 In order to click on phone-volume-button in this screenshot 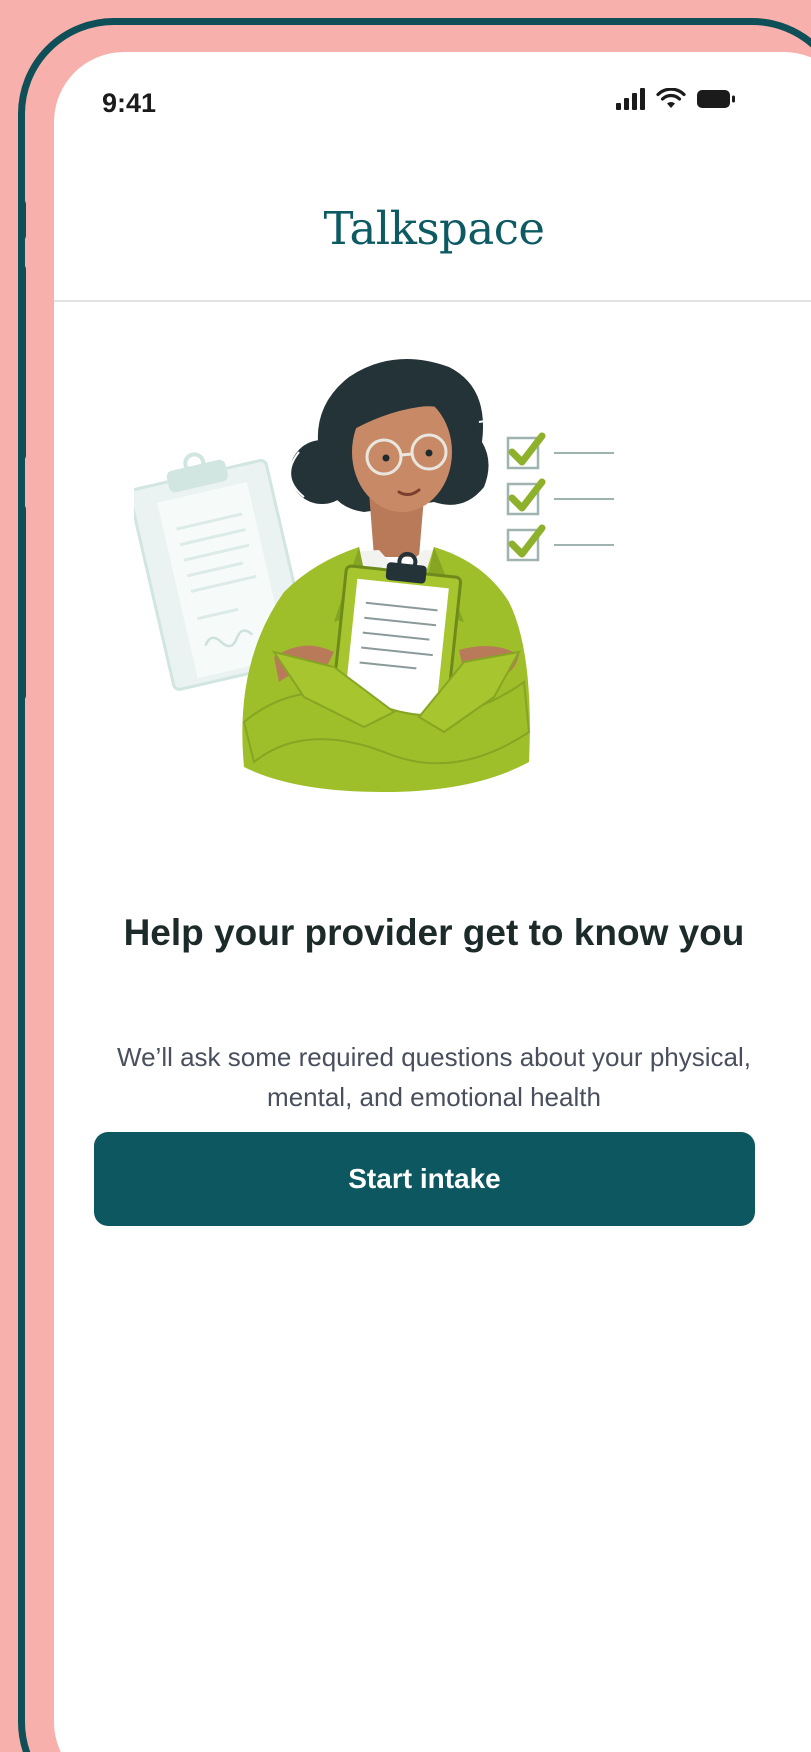, I will do `click(22, 362)`.